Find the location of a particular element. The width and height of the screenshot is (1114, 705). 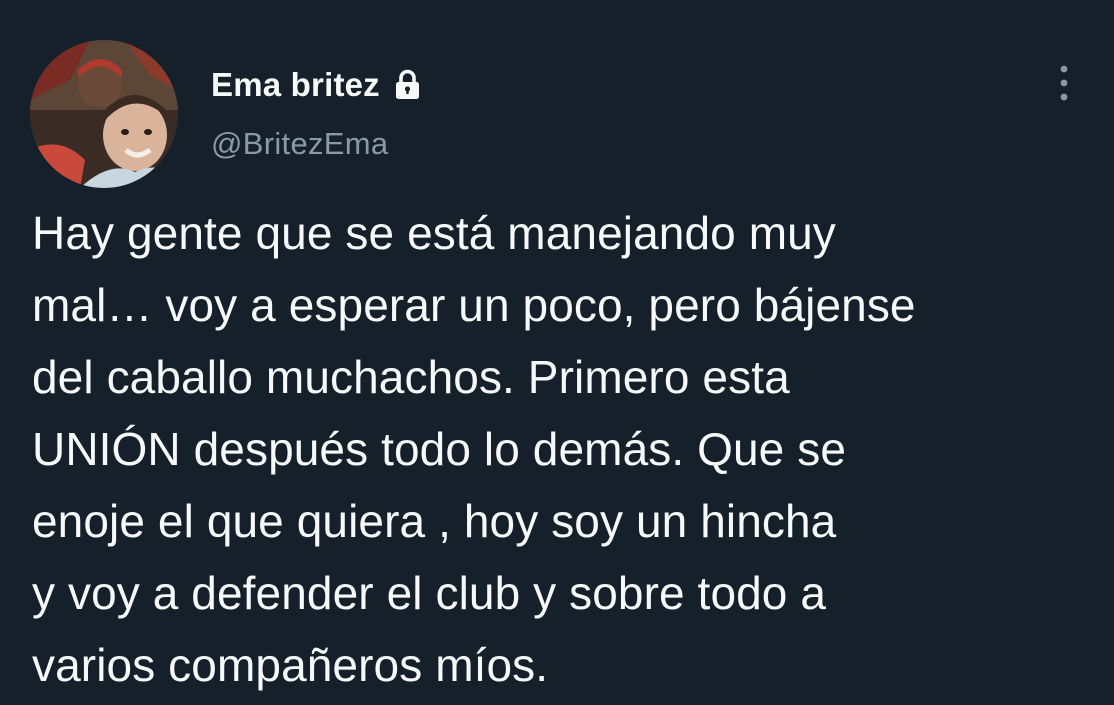

display-name: Ema britez is located at coordinates (295, 85).